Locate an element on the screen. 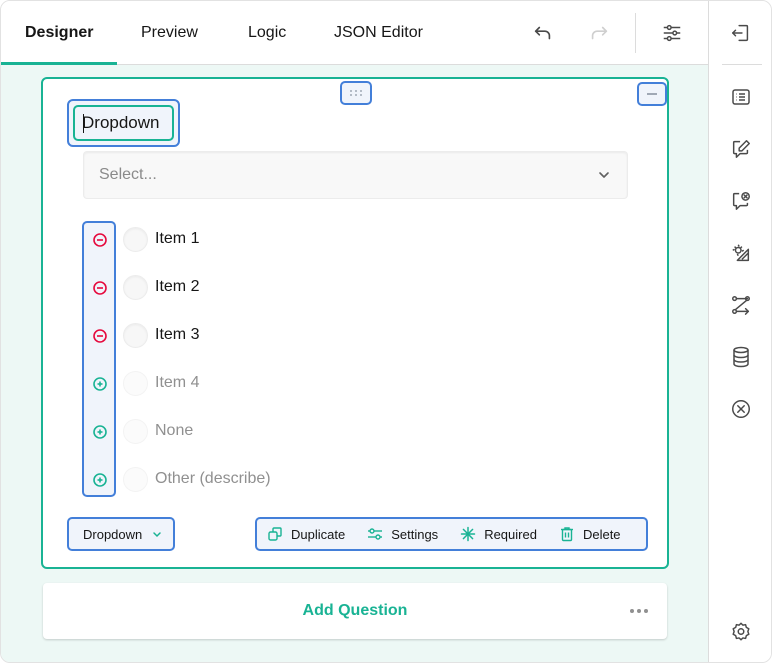  choice-label: Item 3 is located at coordinates (177, 335).